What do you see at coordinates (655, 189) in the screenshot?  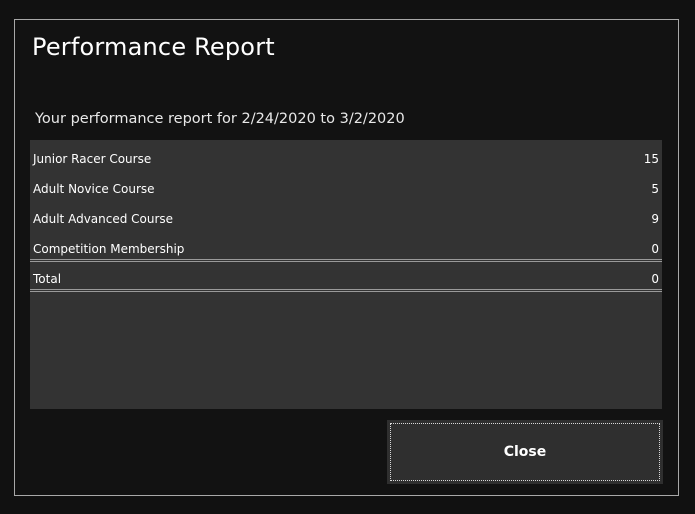 I see `row-value: 5` at bounding box center [655, 189].